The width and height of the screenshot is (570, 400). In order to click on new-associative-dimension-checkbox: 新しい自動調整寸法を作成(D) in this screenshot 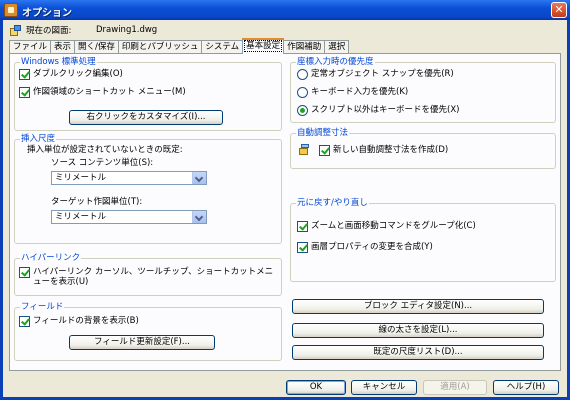, I will do `click(383, 150)`.